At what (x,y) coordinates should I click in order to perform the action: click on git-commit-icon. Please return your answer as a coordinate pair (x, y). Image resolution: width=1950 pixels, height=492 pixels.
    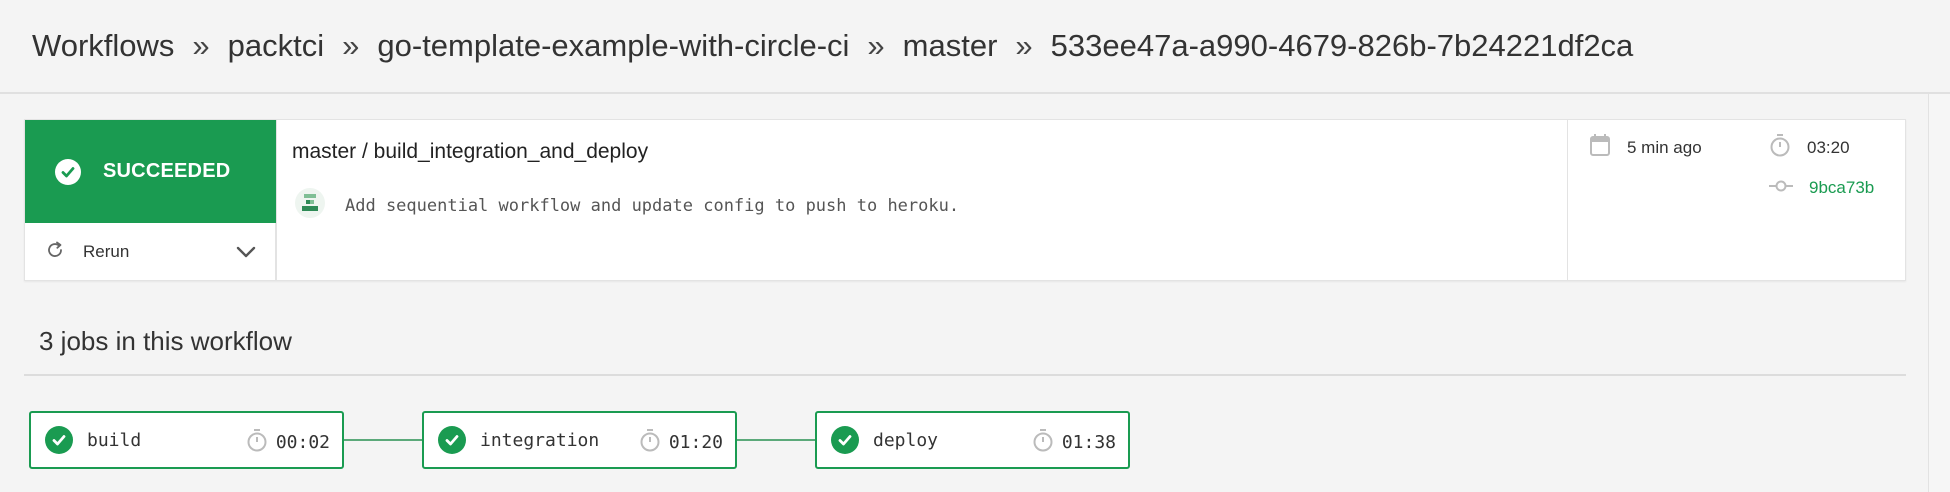
    Looking at the image, I should click on (1781, 188).